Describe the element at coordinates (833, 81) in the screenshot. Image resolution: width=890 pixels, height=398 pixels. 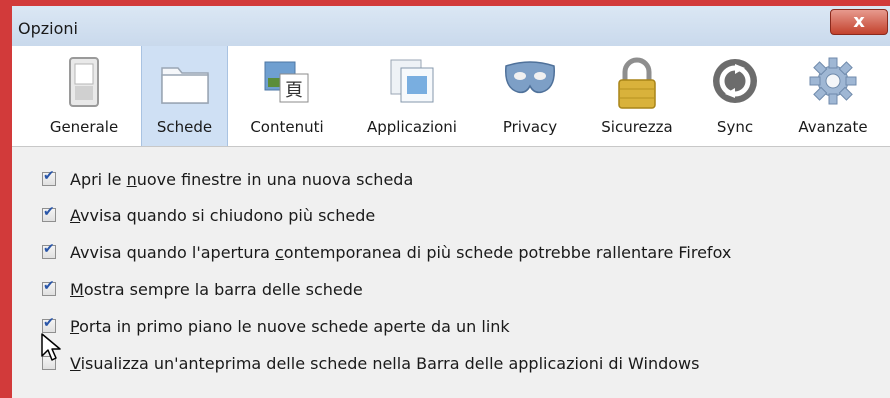
I see `gear-icon` at that location.